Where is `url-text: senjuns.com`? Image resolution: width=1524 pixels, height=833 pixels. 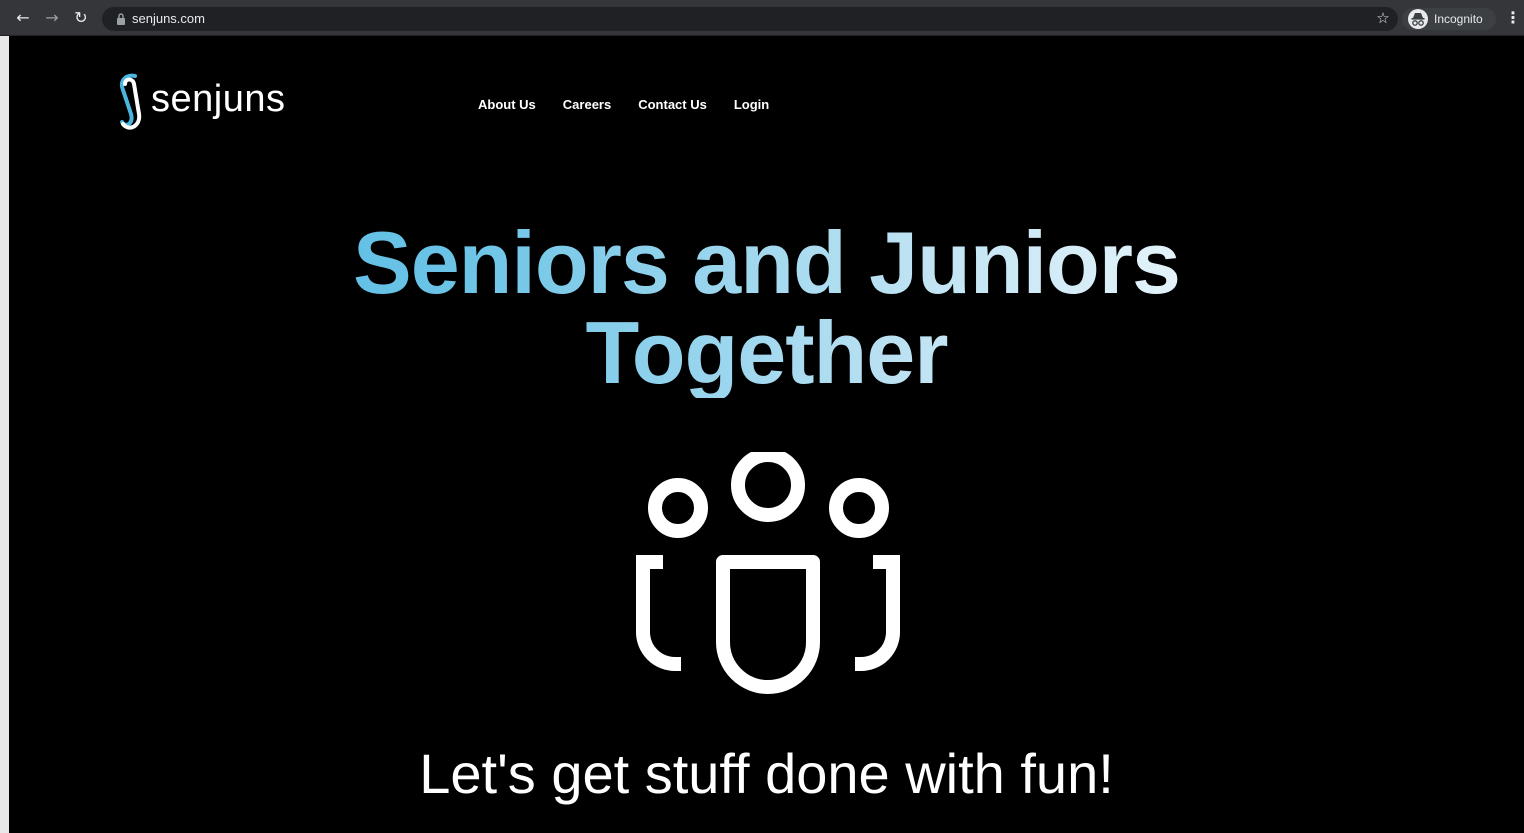
url-text: senjuns.com is located at coordinates (168, 19).